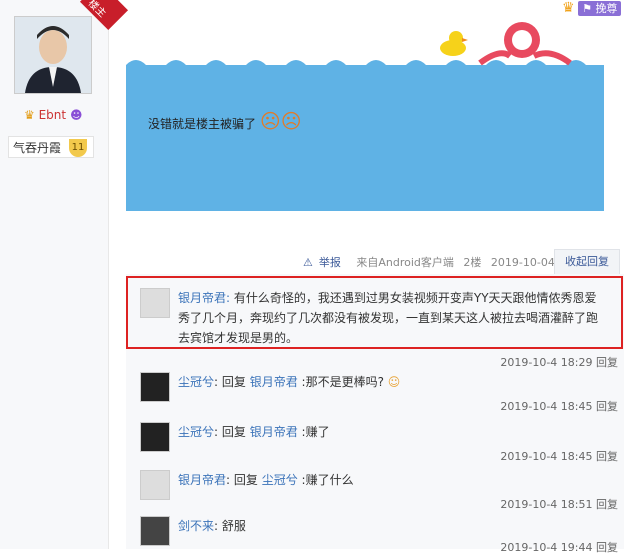 This screenshot has height=555, width=640. Describe the element at coordinates (587, 262) in the screenshot. I see `collapse-replies-button: 收起回复` at that location.